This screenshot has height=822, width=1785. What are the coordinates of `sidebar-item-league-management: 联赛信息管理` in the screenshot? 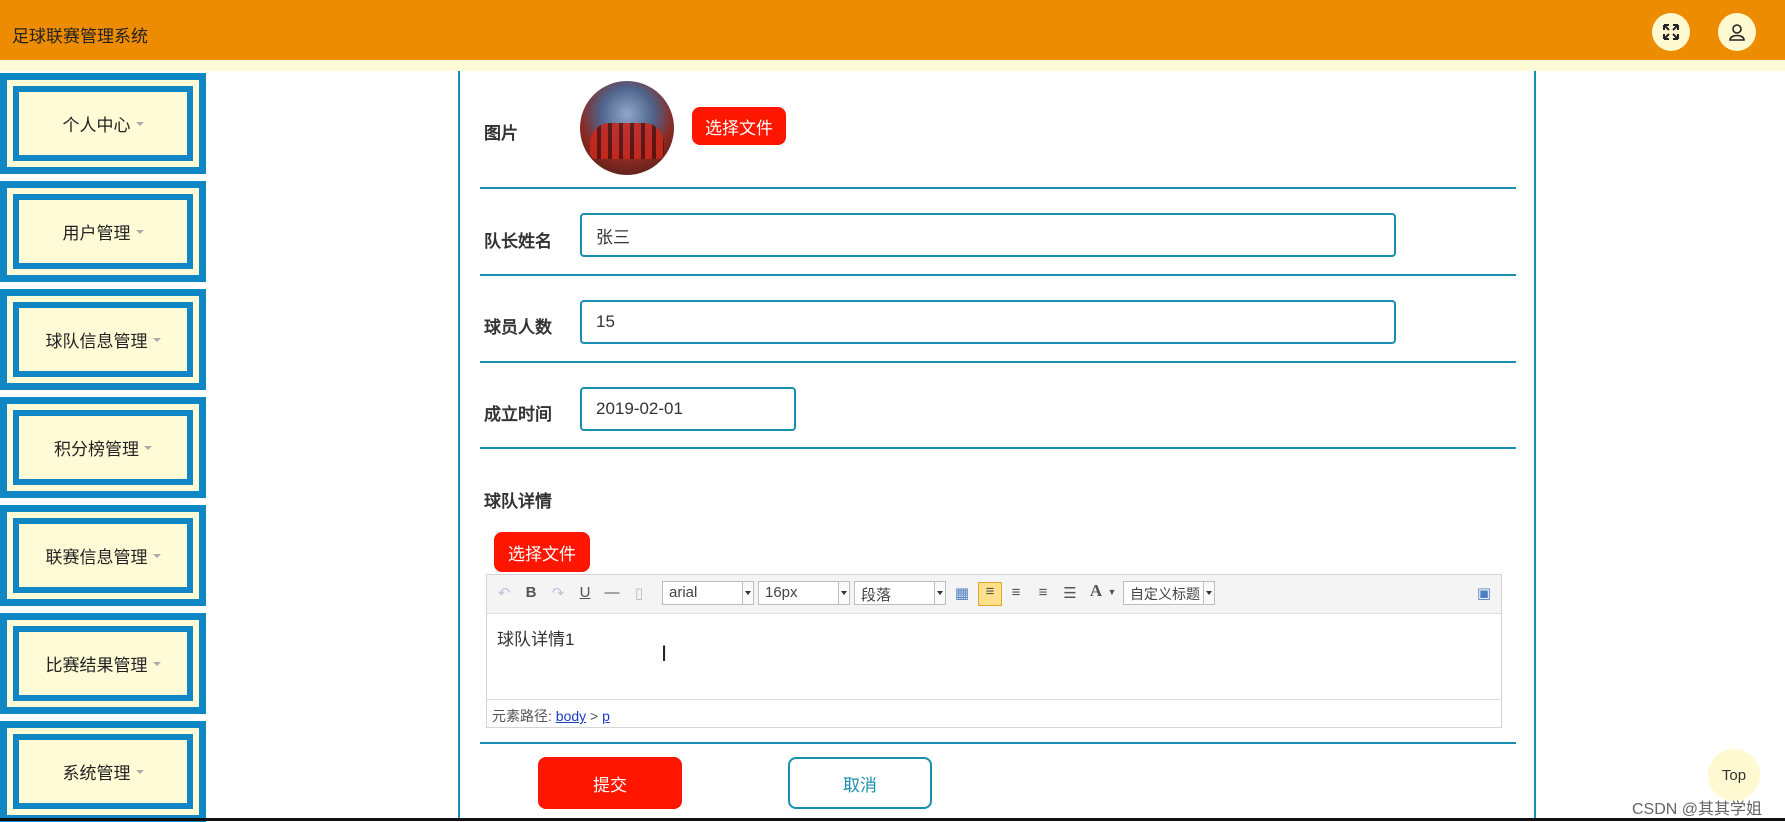 It's located at (103, 555).